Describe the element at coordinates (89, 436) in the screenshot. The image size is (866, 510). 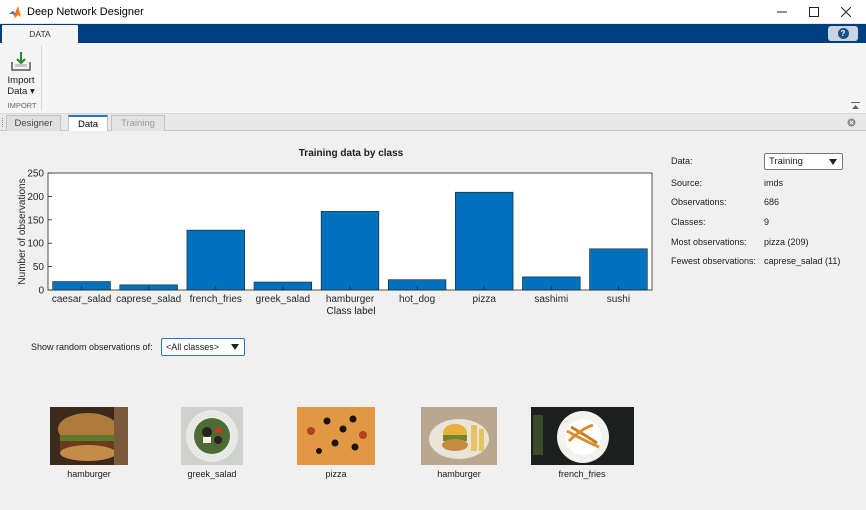
I see `thumbnail-image-hamburger` at that location.